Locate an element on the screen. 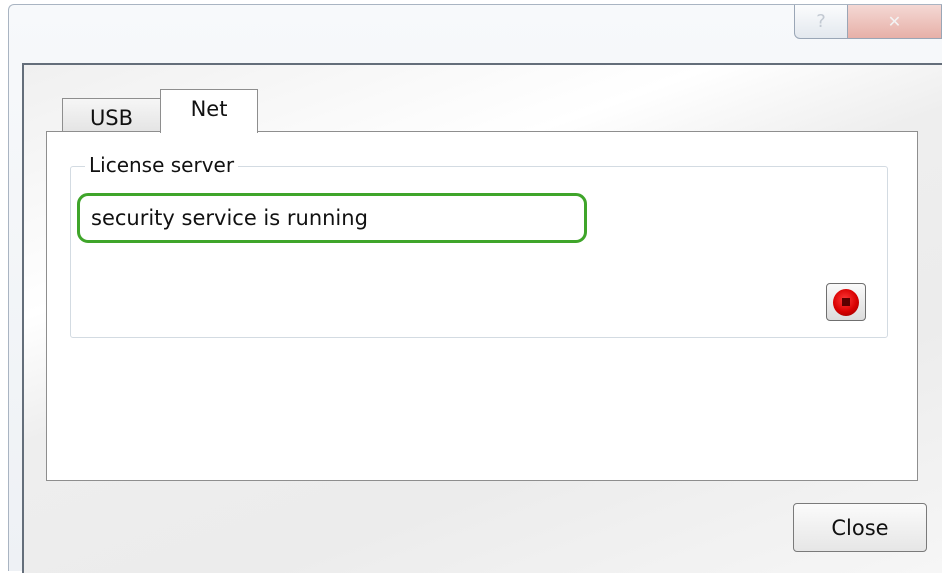 This screenshot has width=942, height=573. help-icon: ? is located at coordinates (821, 21).